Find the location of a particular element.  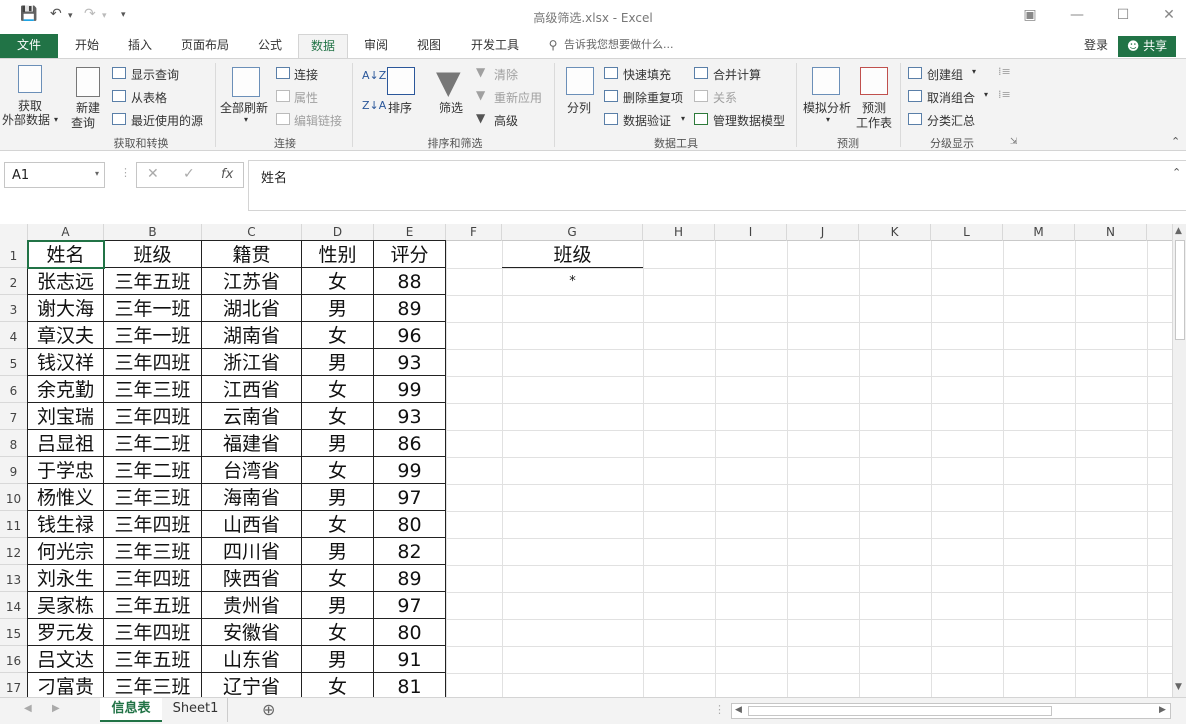

minimize-icon: — is located at coordinates (1077, 16).